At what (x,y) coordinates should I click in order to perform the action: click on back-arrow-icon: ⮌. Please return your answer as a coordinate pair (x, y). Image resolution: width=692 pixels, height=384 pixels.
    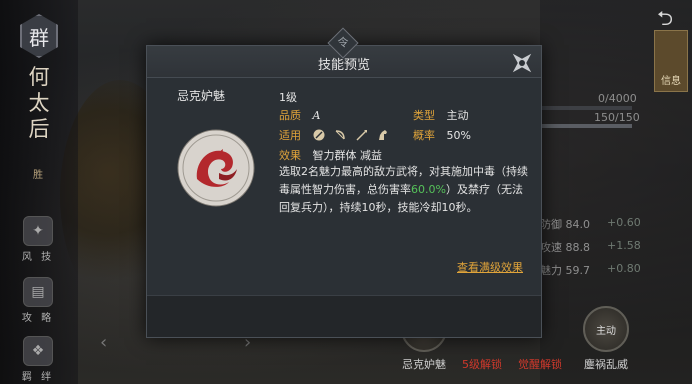
    Looking at the image, I should click on (665, 17).